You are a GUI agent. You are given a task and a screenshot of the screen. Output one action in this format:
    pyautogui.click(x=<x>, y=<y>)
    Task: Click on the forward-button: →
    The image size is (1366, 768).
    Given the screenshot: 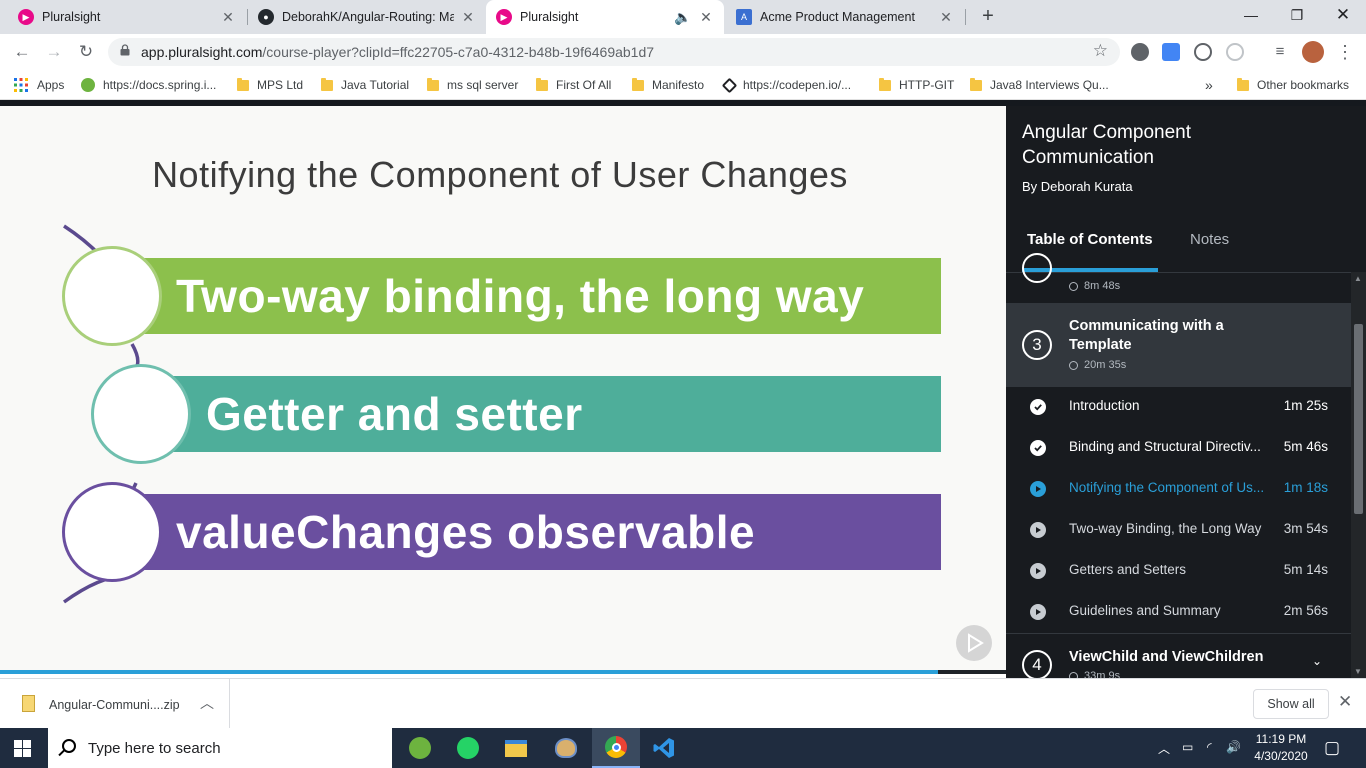 What is the action you would take?
    pyautogui.click(x=54, y=52)
    